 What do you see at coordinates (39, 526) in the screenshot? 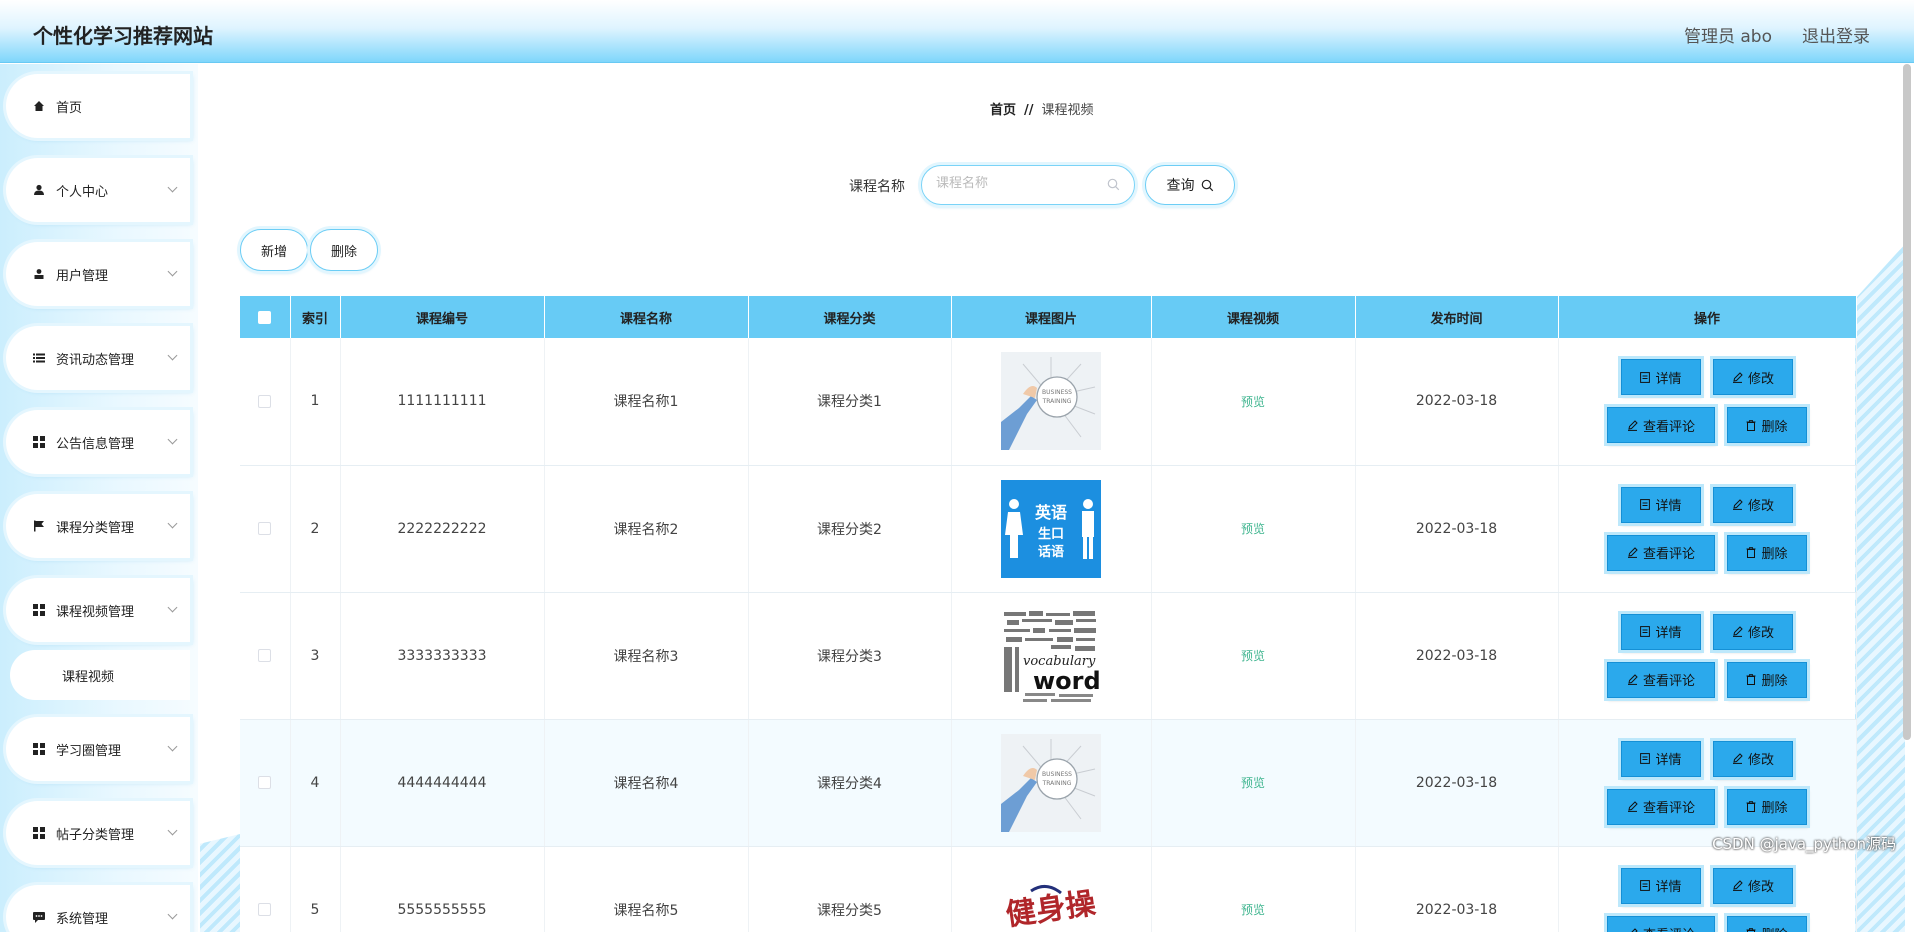
I see `flag-icon` at bounding box center [39, 526].